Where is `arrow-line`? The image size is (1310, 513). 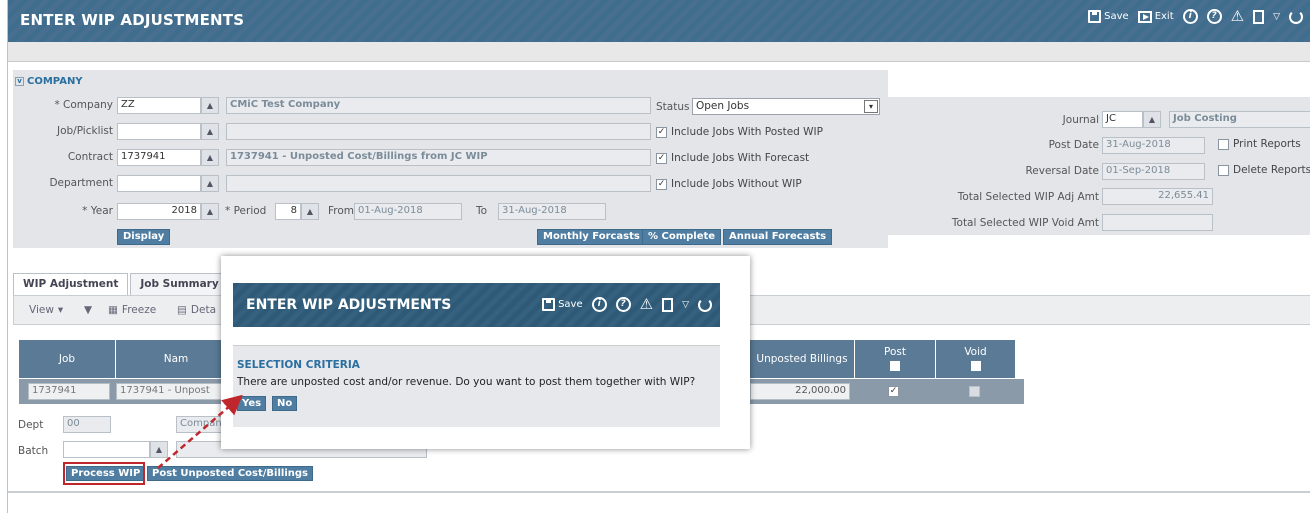
arrow-line is located at coordinates (200, 431).